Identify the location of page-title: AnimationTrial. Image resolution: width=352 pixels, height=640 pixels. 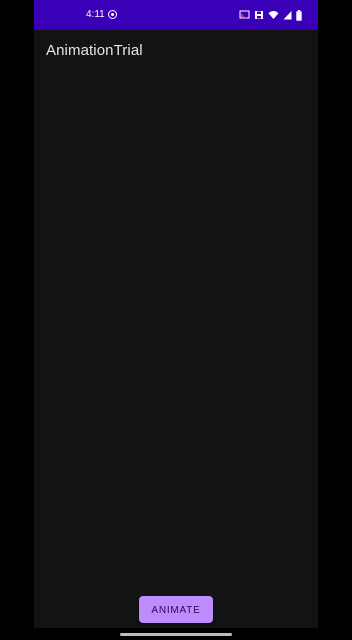
(94, 50).